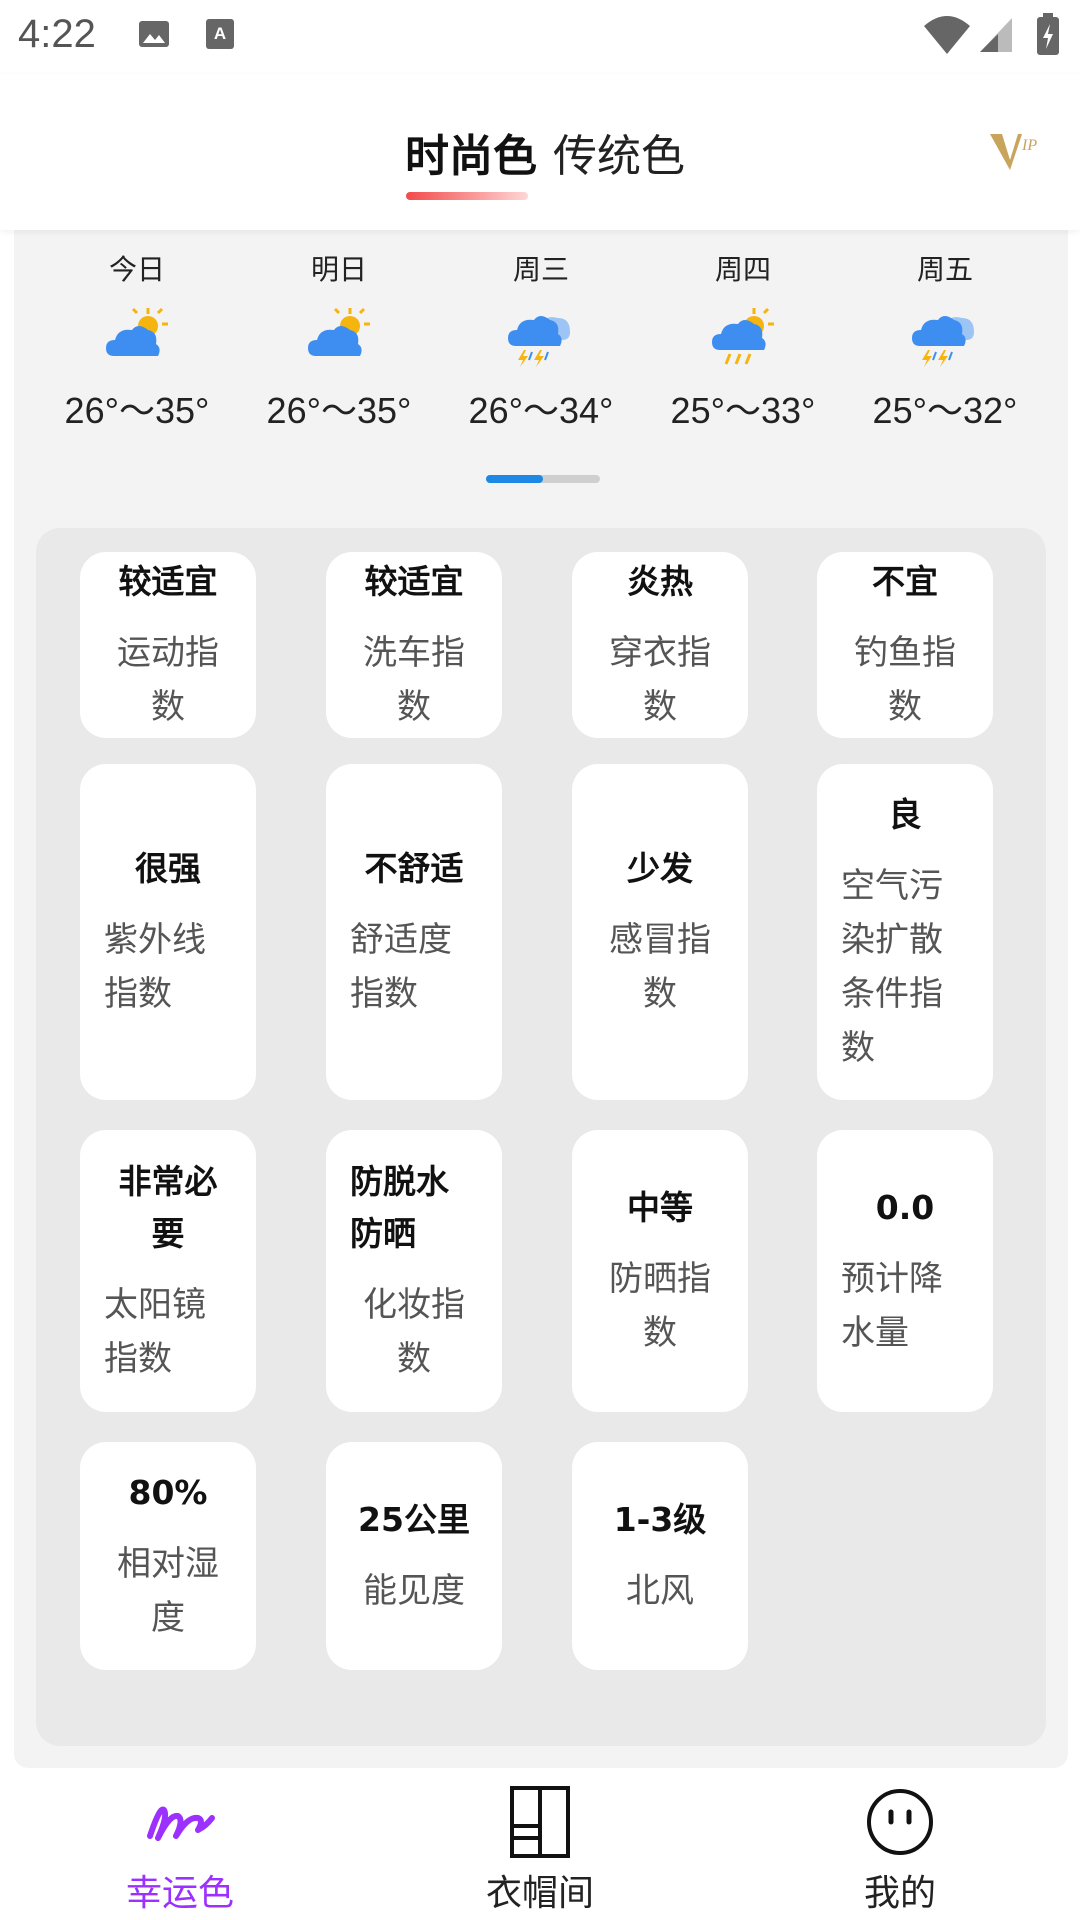 The width and height of the screenshot is (1080, 1920). Describe the element at coordinates (905, 1207) in the screenshot. I see `index-value: 0.0` at that location.